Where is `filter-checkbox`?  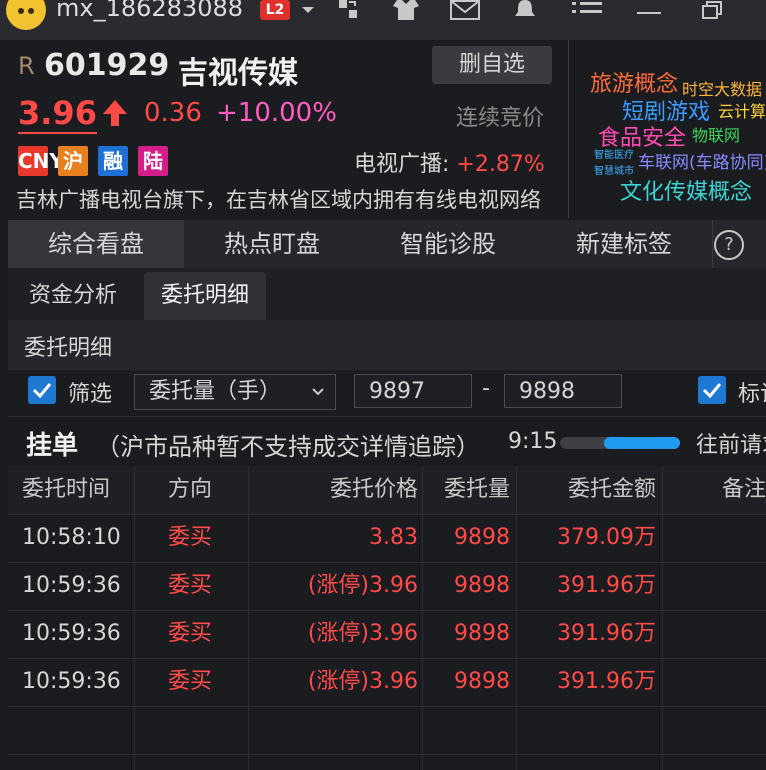
filter-checkbox is located at coordinates (42, 390).